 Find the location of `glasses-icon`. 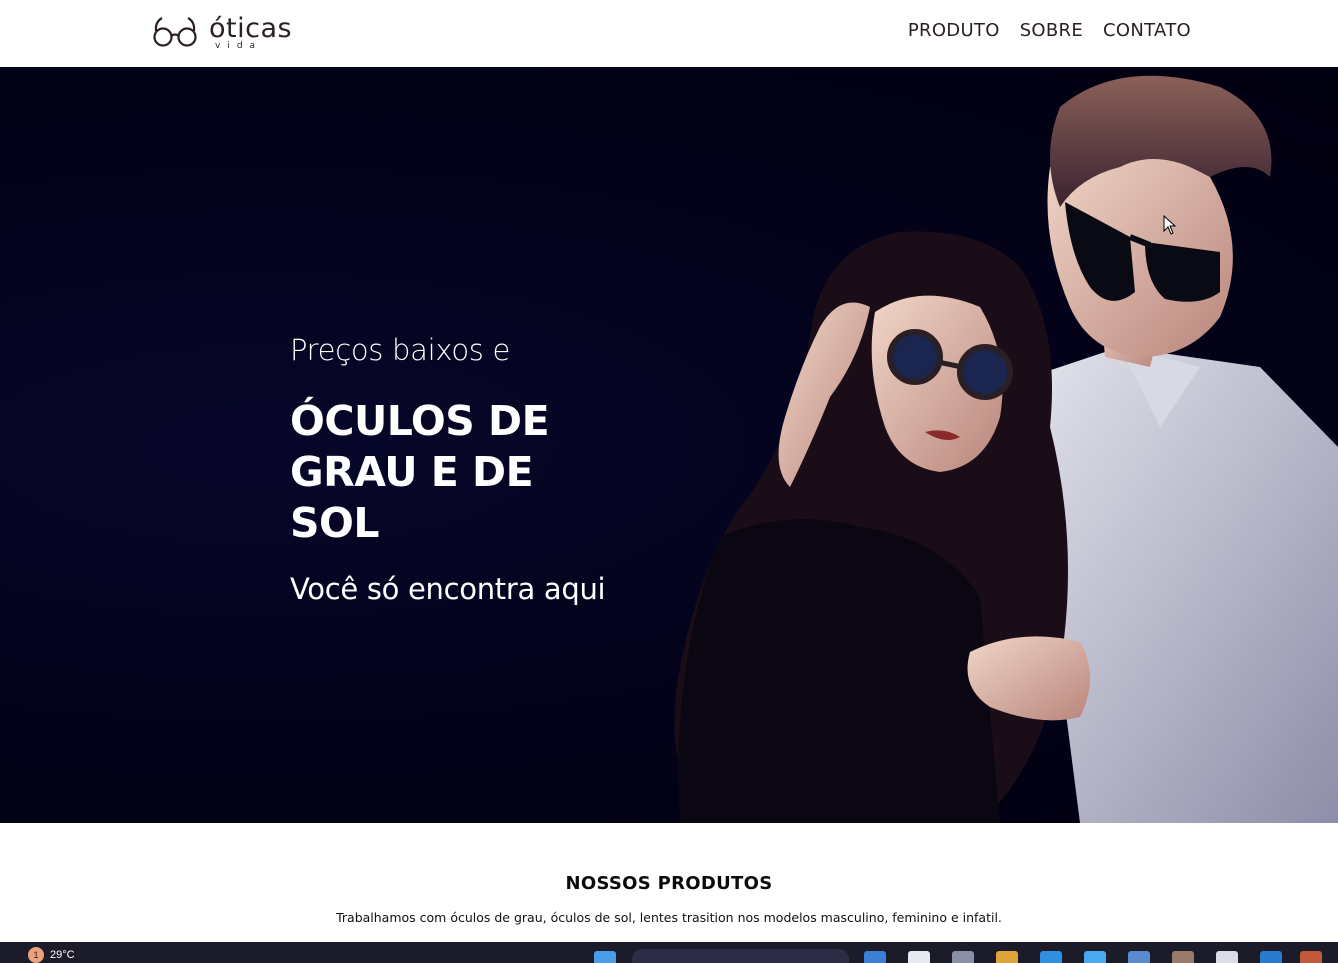

glasses-icon is located at coordinates (175, 32).